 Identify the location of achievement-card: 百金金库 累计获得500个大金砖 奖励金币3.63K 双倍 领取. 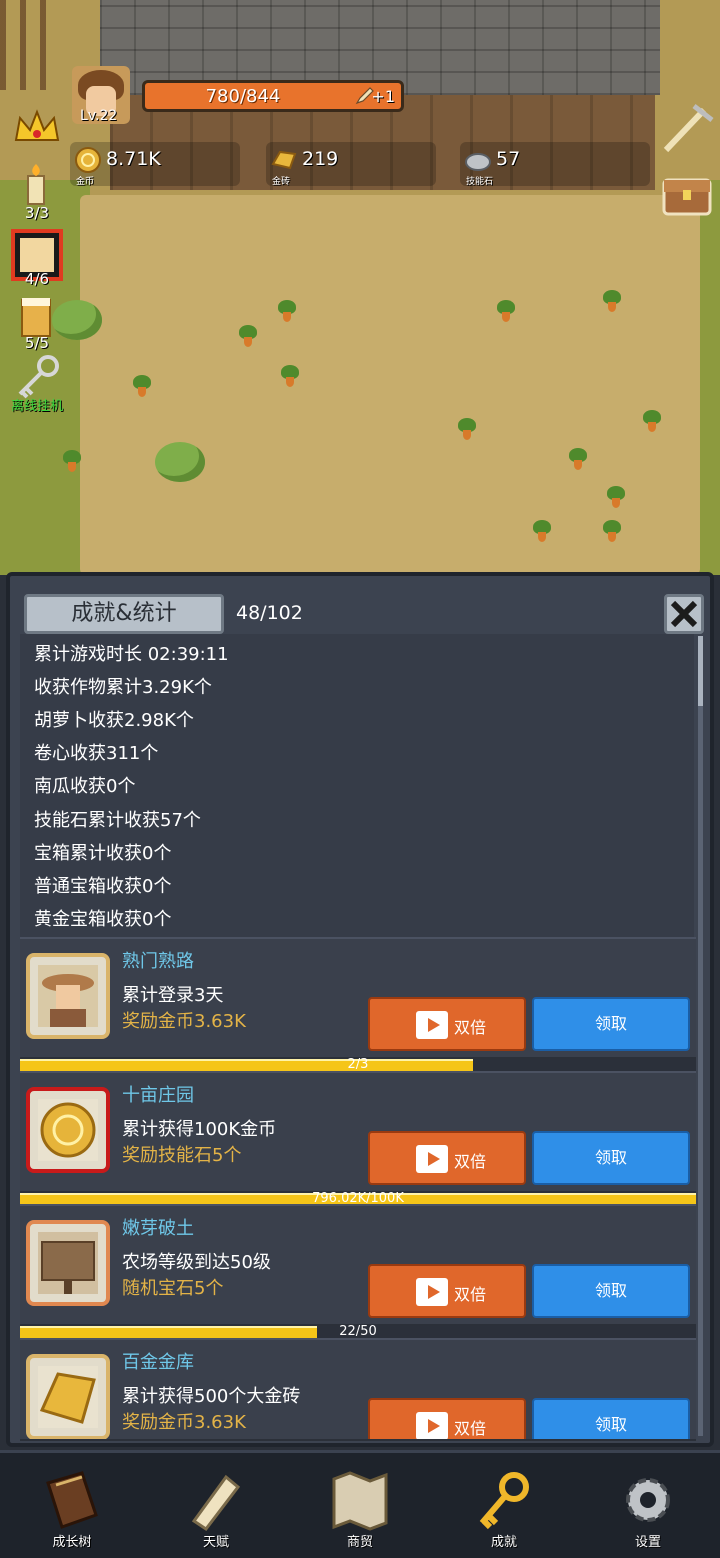
(358, 1389).